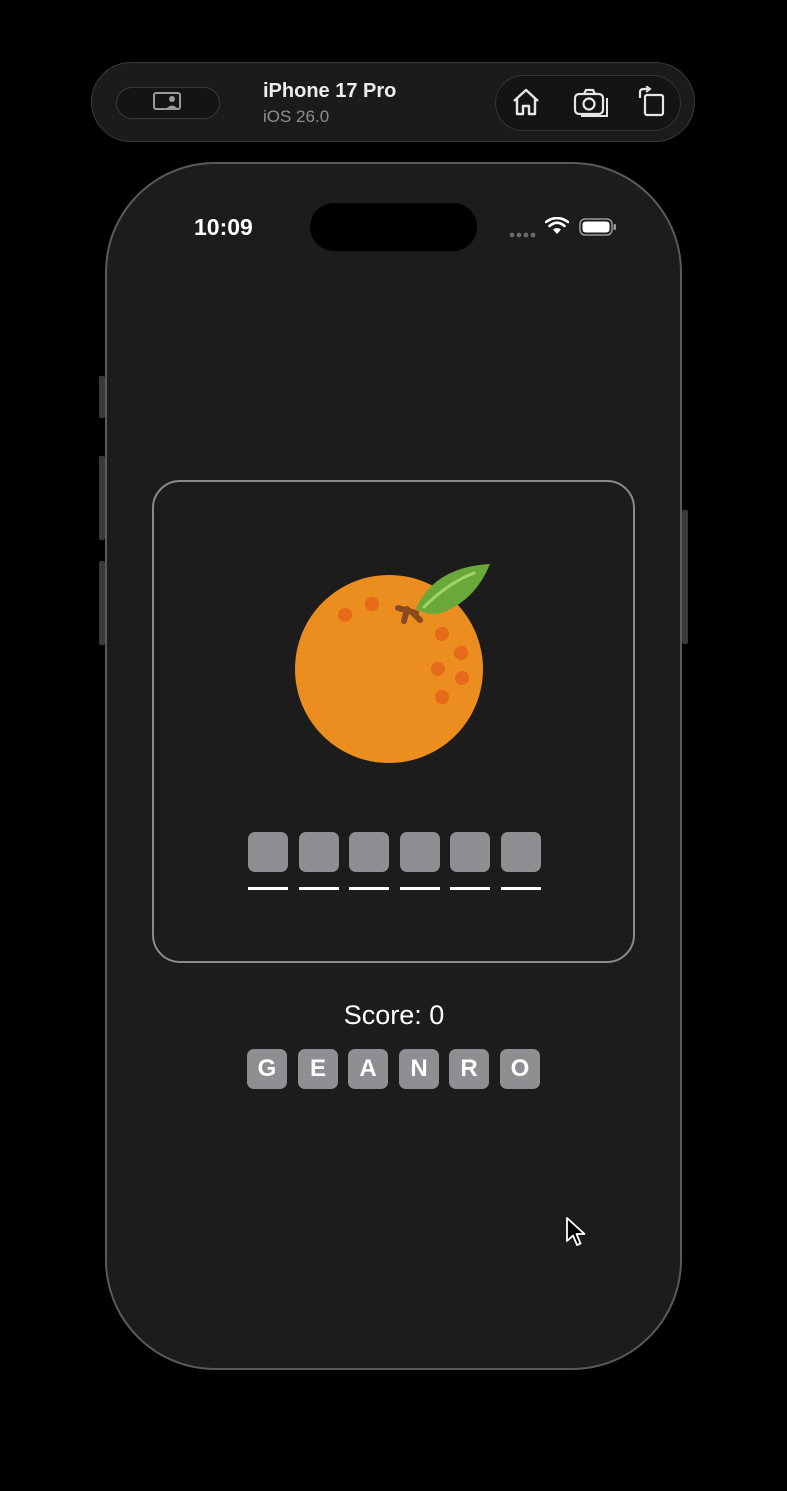 The height and width of the screenshot is (1491, 787). What do you see at coordinates (393, 227) in the screenshot?
I see `dynamic-island` at bounding box center [393, 227].